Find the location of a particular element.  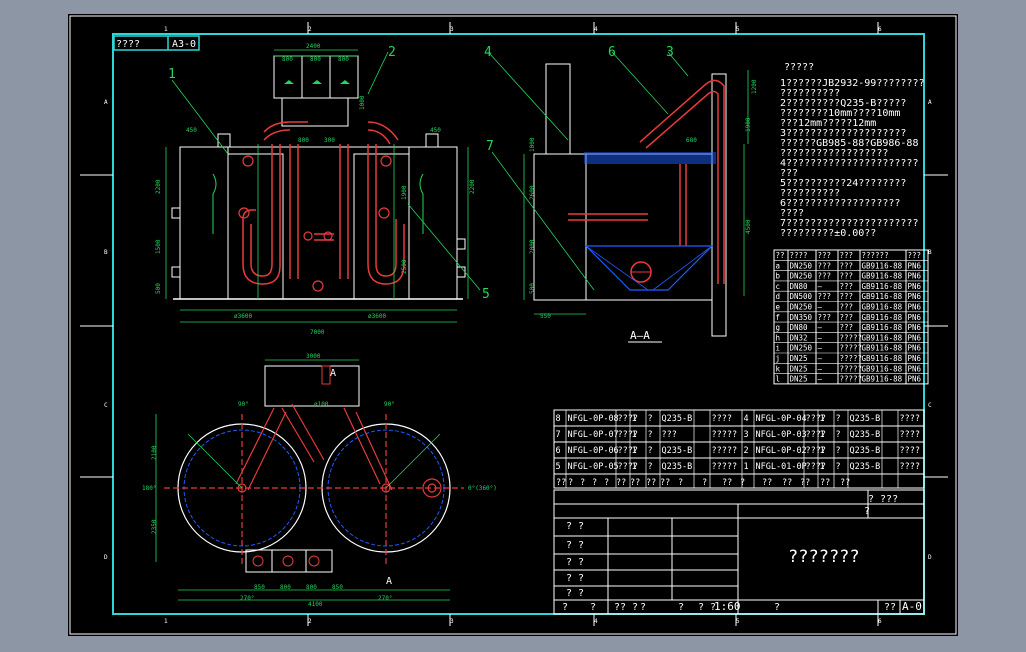

callout-2: 2 is located at coordinates (392, 52).